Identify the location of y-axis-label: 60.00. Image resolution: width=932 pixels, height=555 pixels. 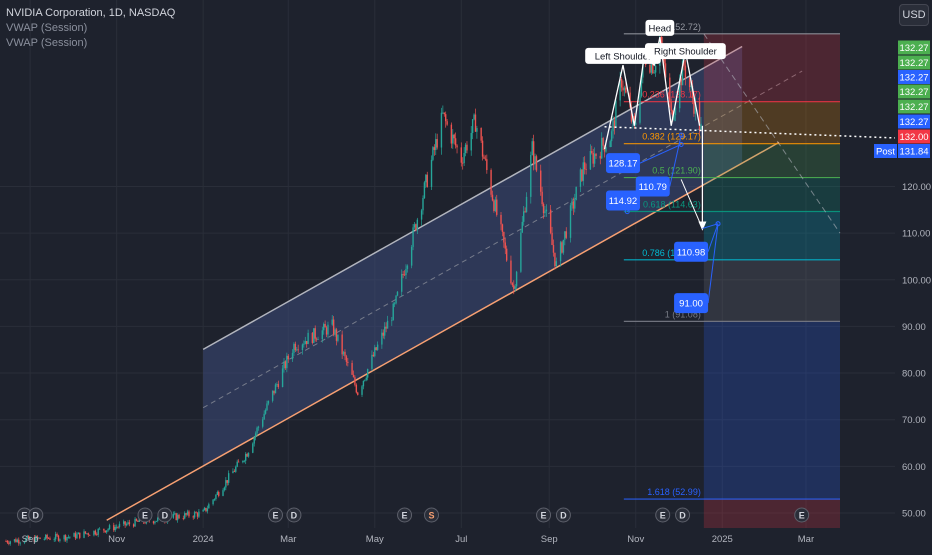
(914, 467).